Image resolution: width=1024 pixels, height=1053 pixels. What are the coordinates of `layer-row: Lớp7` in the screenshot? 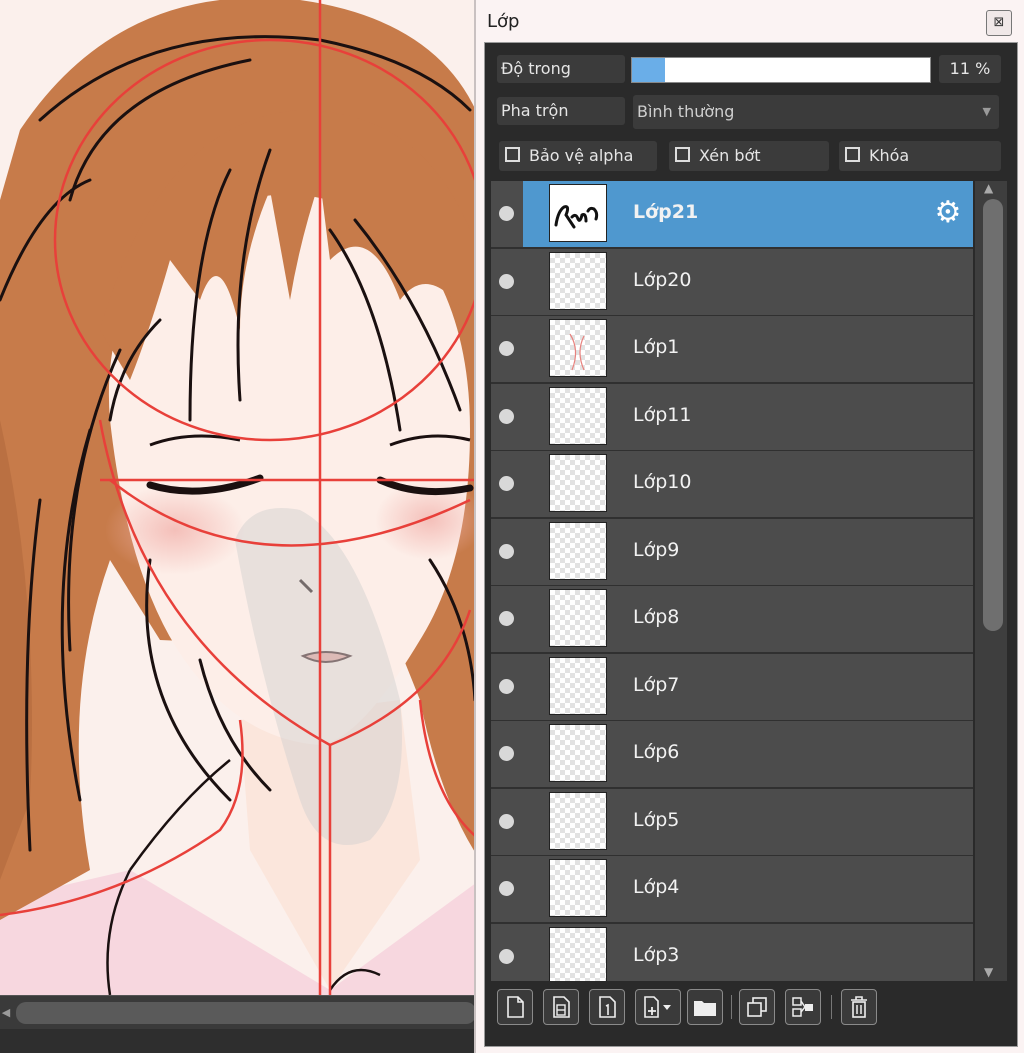 It's located at (732, 687).